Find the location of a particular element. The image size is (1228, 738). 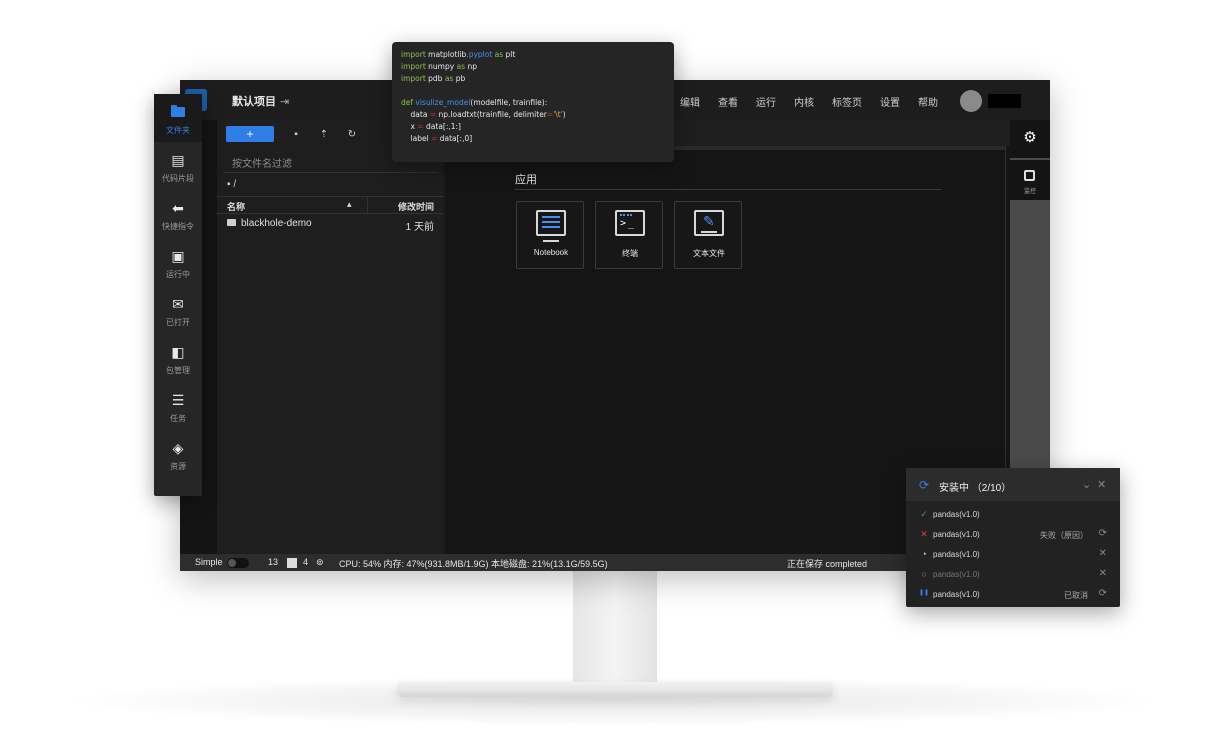

menu-item: 运行 is located at coordinates (766, 101).